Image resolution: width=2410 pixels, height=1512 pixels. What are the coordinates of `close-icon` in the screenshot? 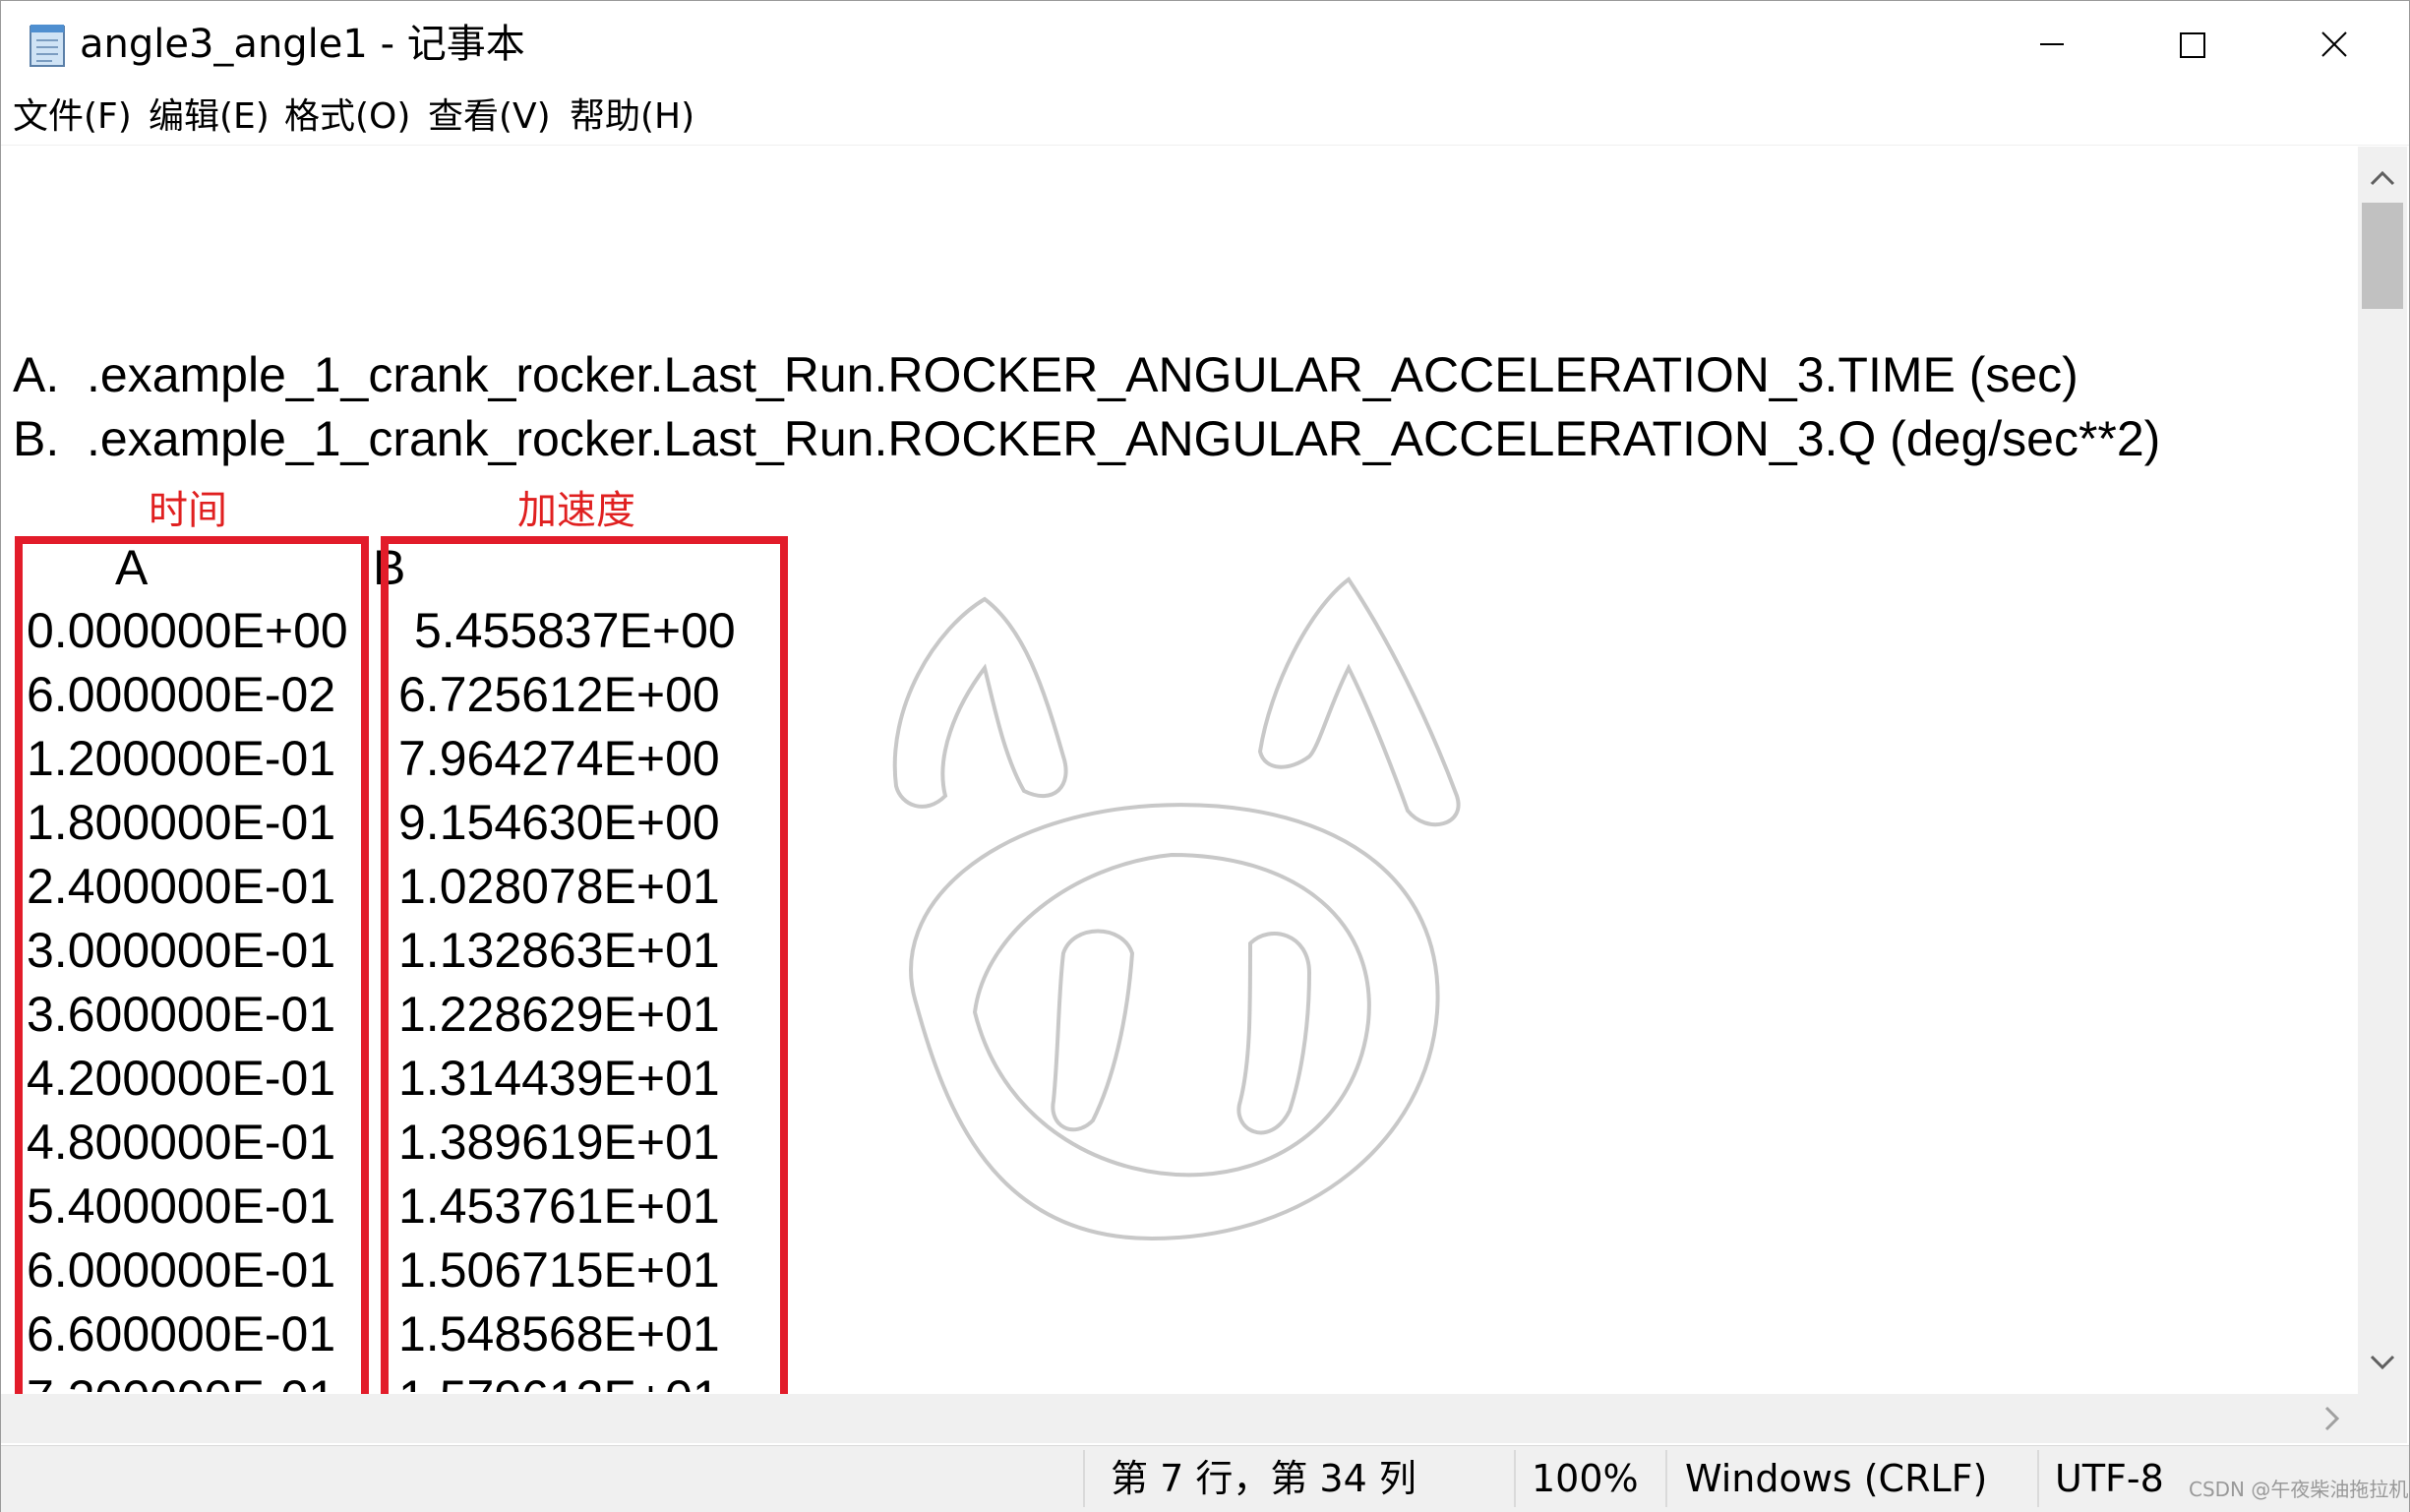 It's located at (2334, 44).